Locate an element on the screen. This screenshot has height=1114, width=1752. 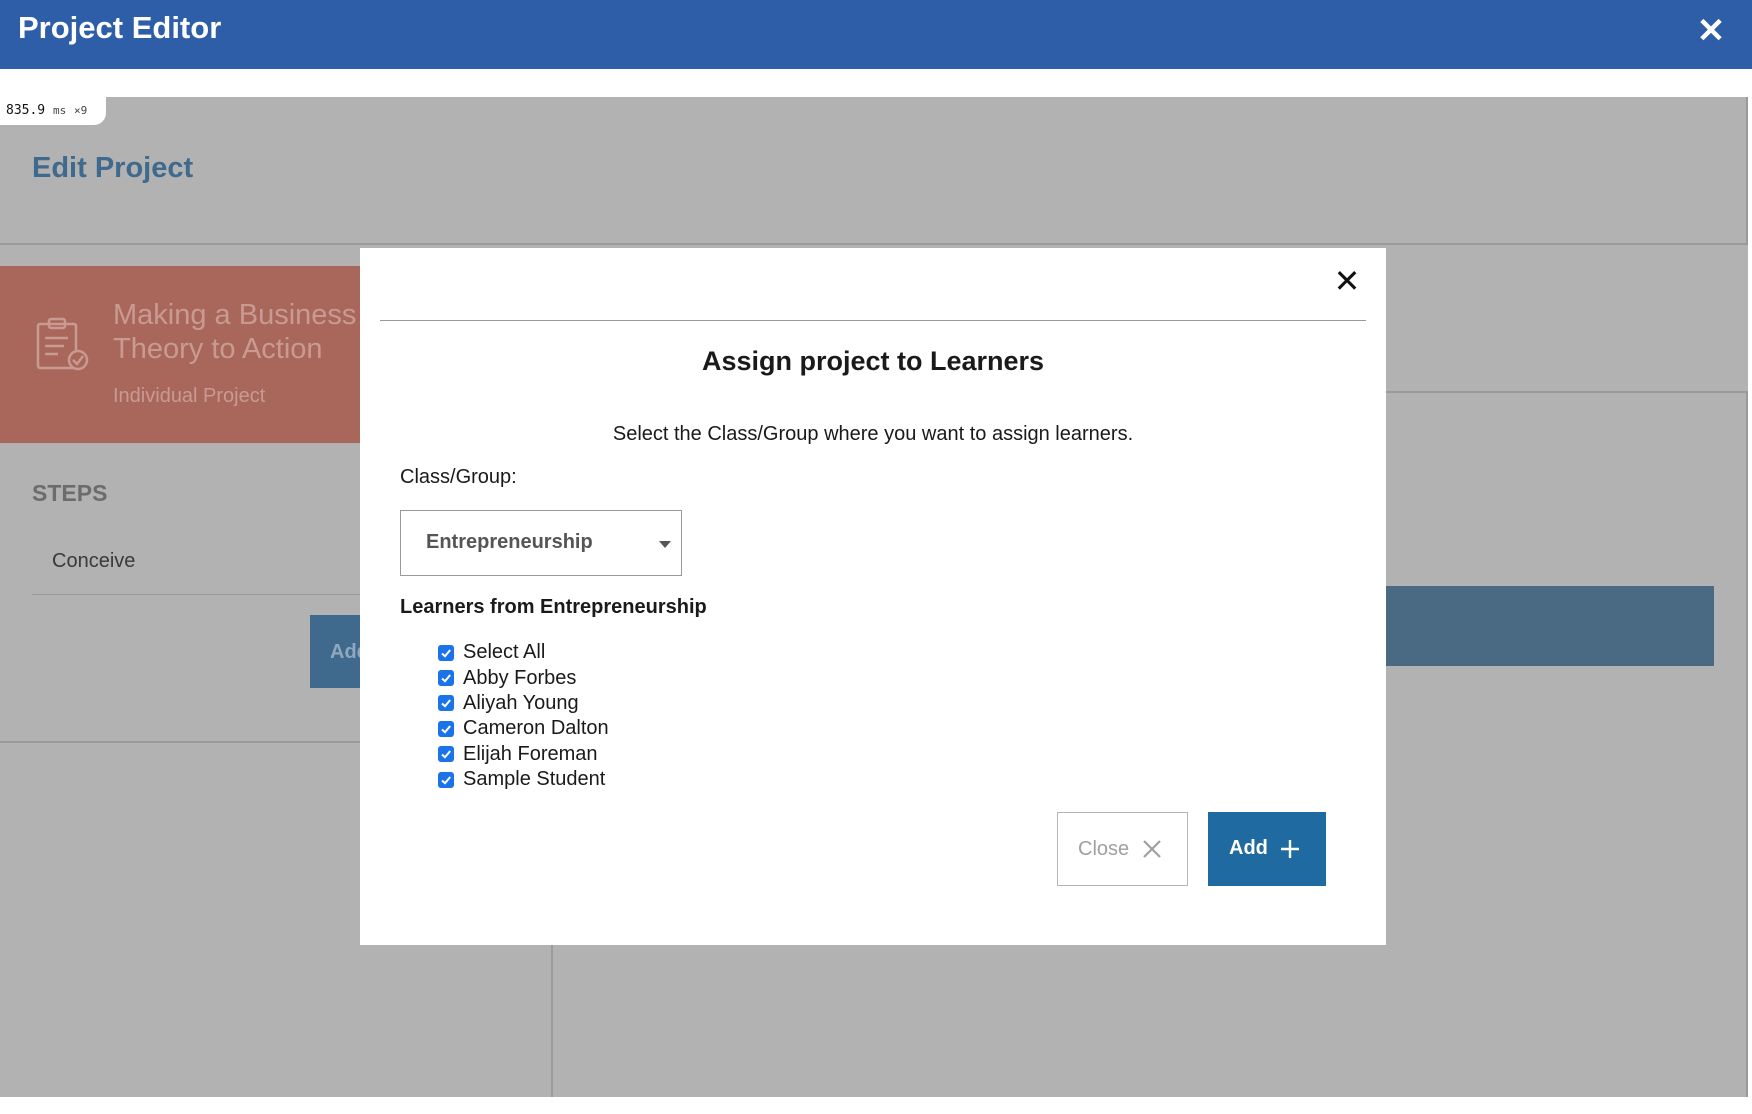
learner-row: Aliyah Young is located at coordinates (523, 703).